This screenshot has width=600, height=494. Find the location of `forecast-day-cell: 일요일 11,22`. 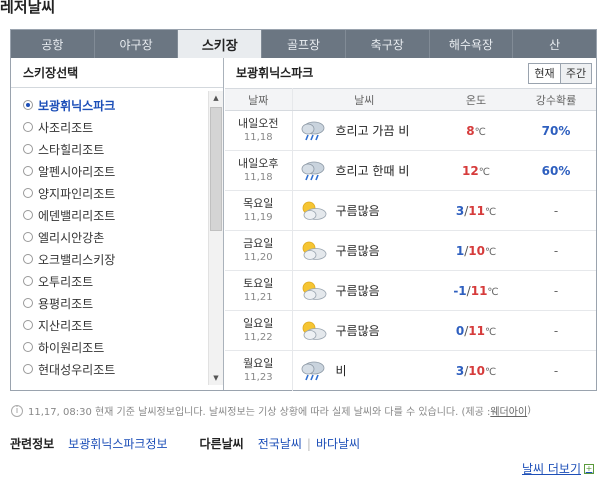

forecast-day-cell: 일요일 11,22 is located at coordinates (259, 330).